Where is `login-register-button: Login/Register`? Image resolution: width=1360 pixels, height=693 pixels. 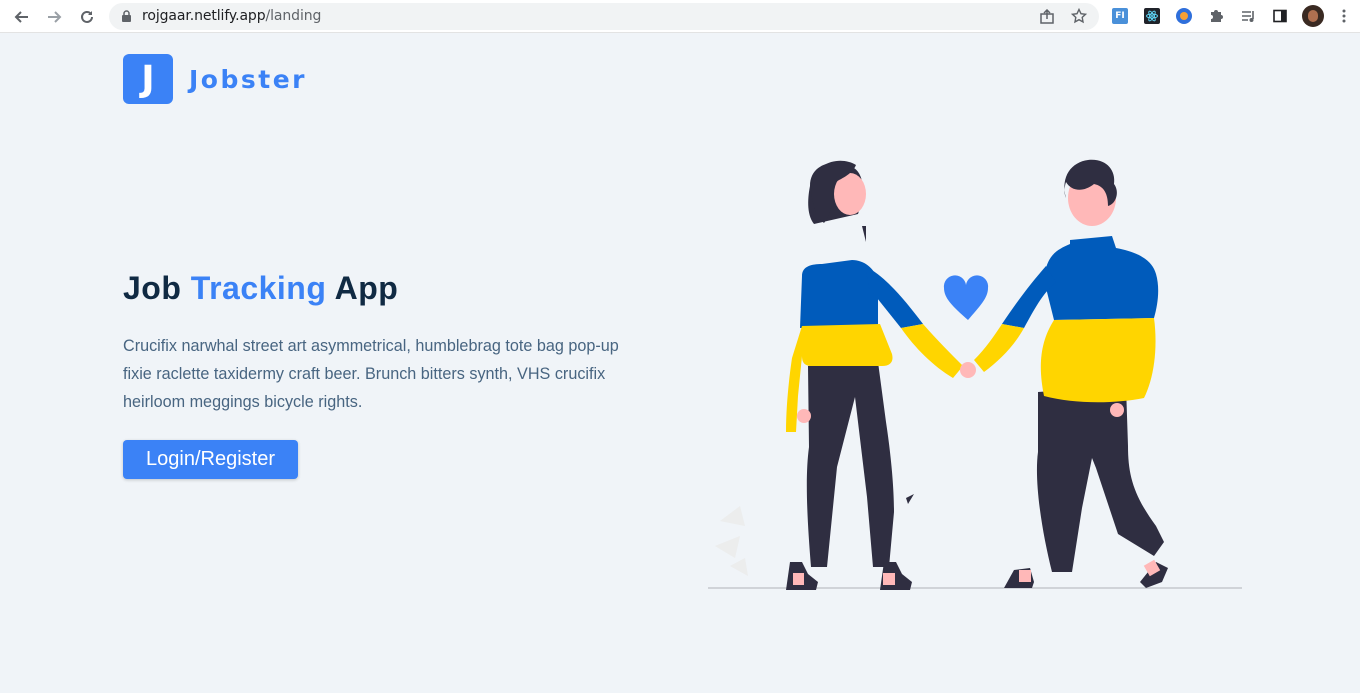 login-register-button: Login/Register is located at coordinates (210, 459).